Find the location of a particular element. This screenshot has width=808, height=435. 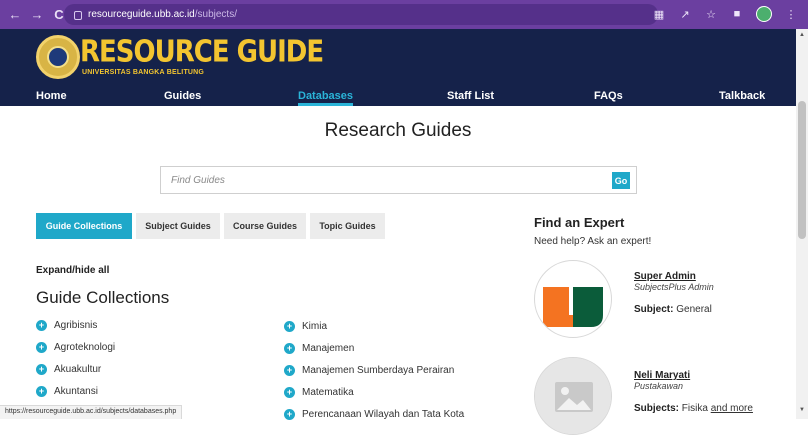

expert-role: SubjectsPlus Admin is located at coordinates (674, 287).